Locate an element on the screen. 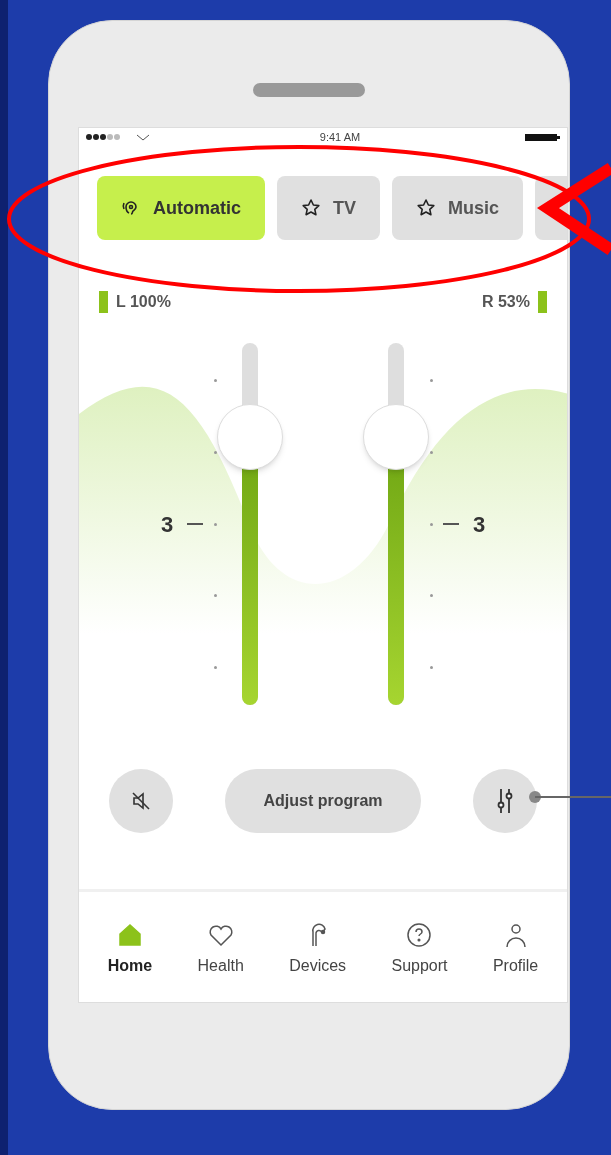  program-tab: Automatic is located at coordinates (181, 208).